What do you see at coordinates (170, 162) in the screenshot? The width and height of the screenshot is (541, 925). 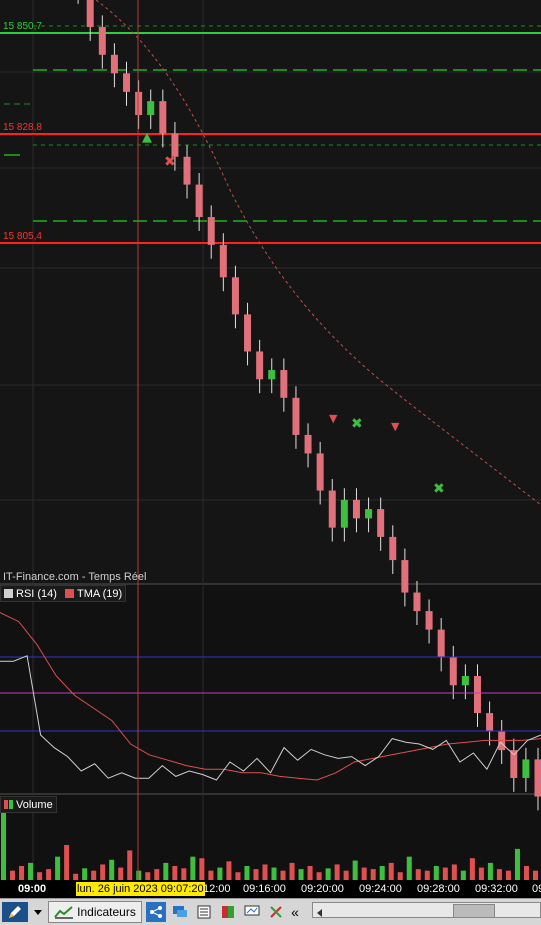 I see `sell-cross-icon: ✖` at bounding box center [170, 162].